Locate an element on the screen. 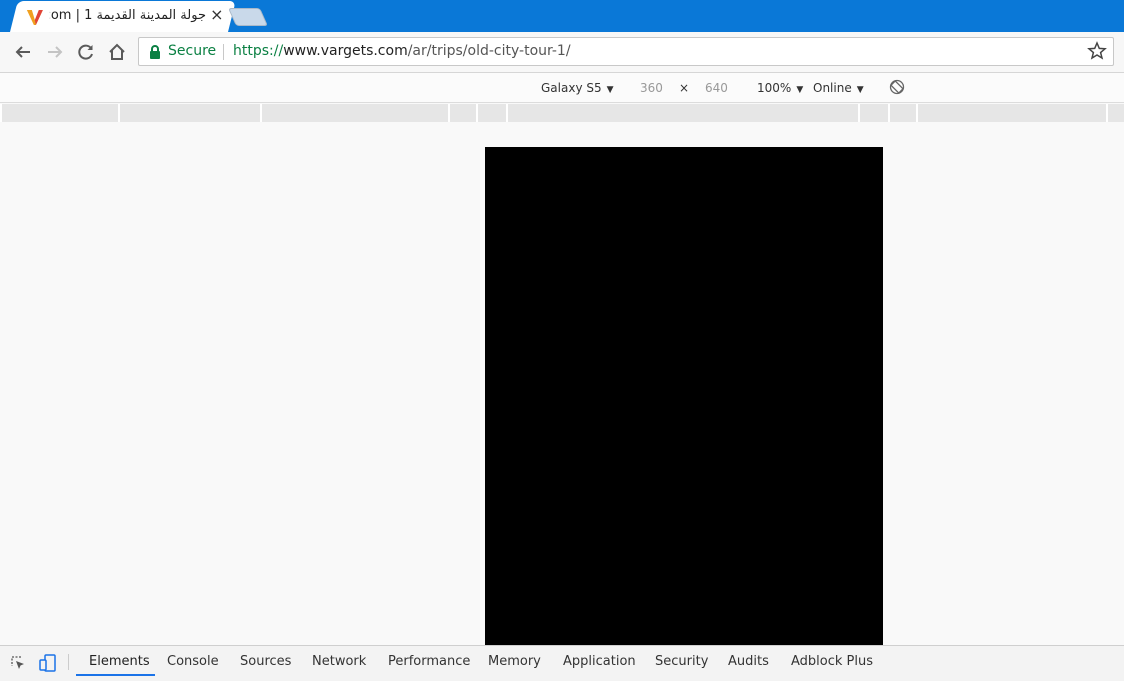 The height and width of the screenshot is (681, 1124). new-tab-button is located at coordinates (248, 17).